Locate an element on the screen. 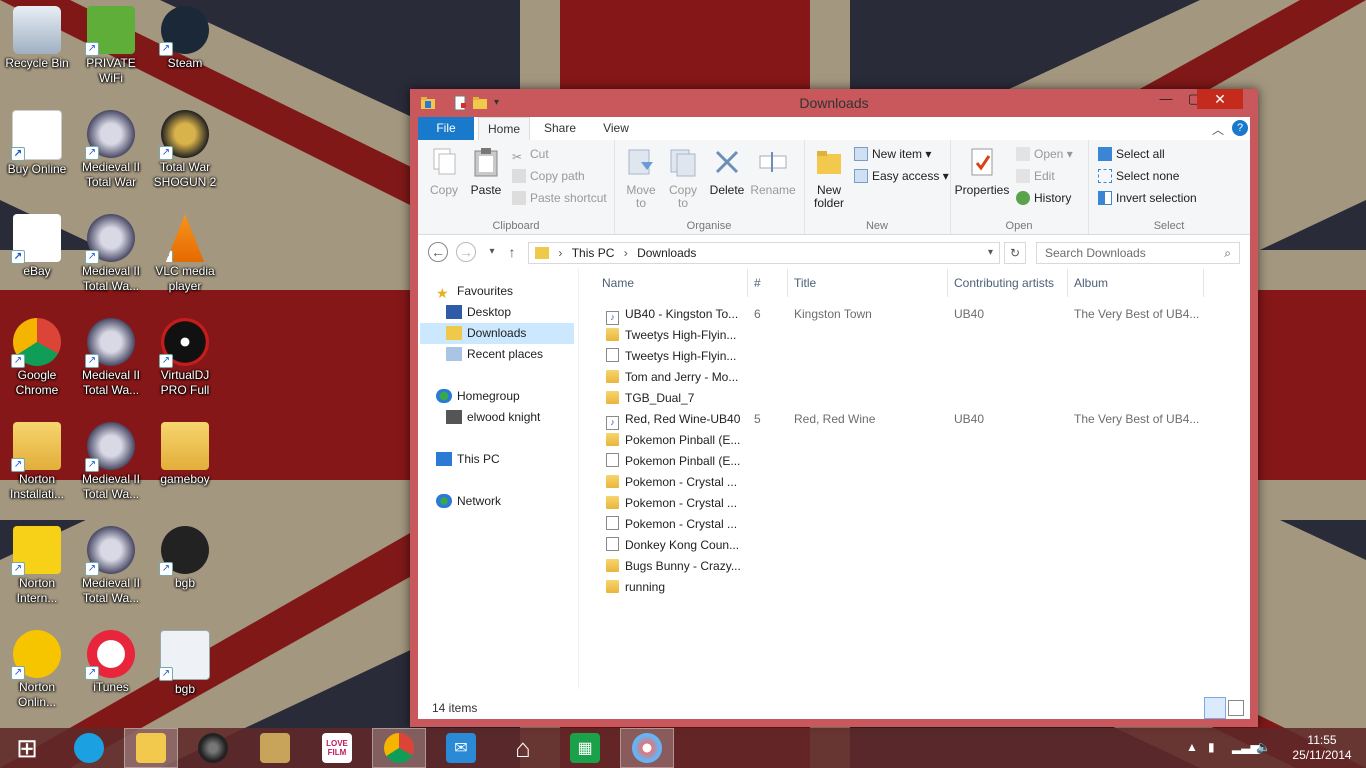  show-hidden-icons-icon: ▲ is located at coordinates (1192, 747).